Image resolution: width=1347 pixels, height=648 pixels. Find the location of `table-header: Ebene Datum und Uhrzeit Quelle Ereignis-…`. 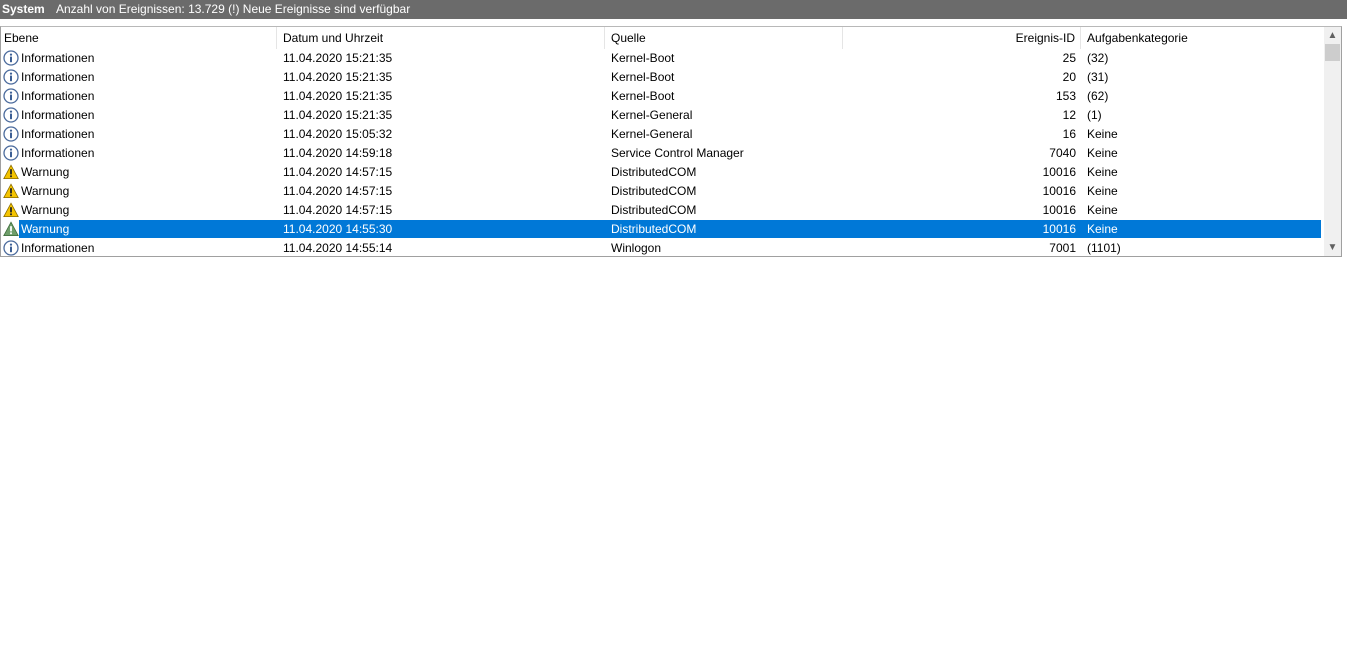

table-header: Ebene Datum und Uhrzeit Quelle Ereignis-… is located at coordinates (663, 38).